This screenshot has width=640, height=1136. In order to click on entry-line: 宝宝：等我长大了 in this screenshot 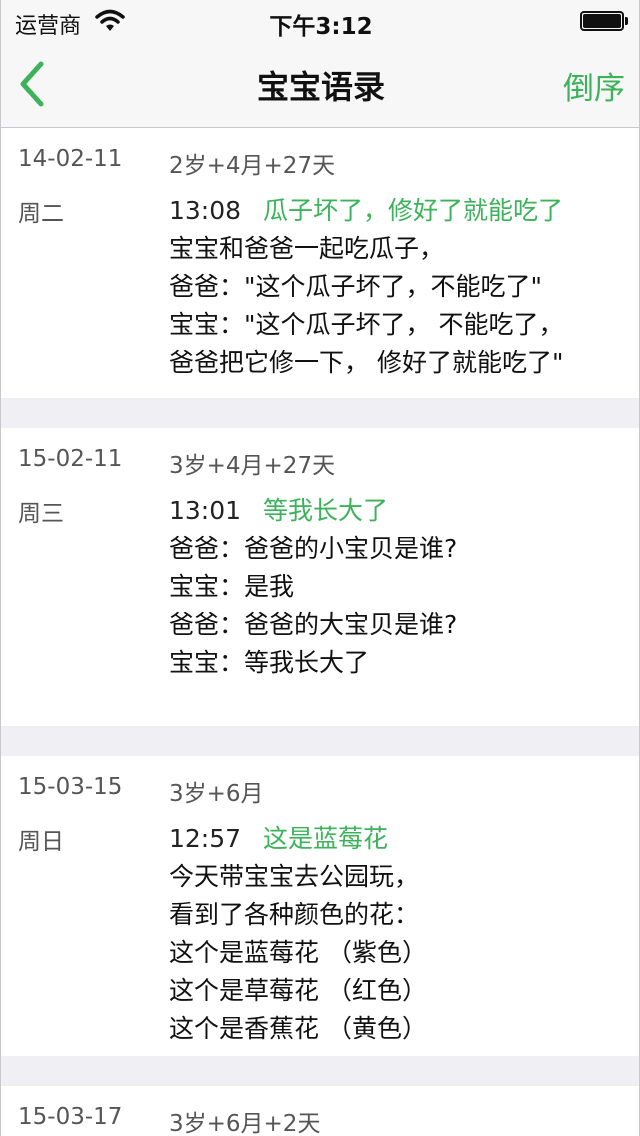, I will do `click(269, 662)`.